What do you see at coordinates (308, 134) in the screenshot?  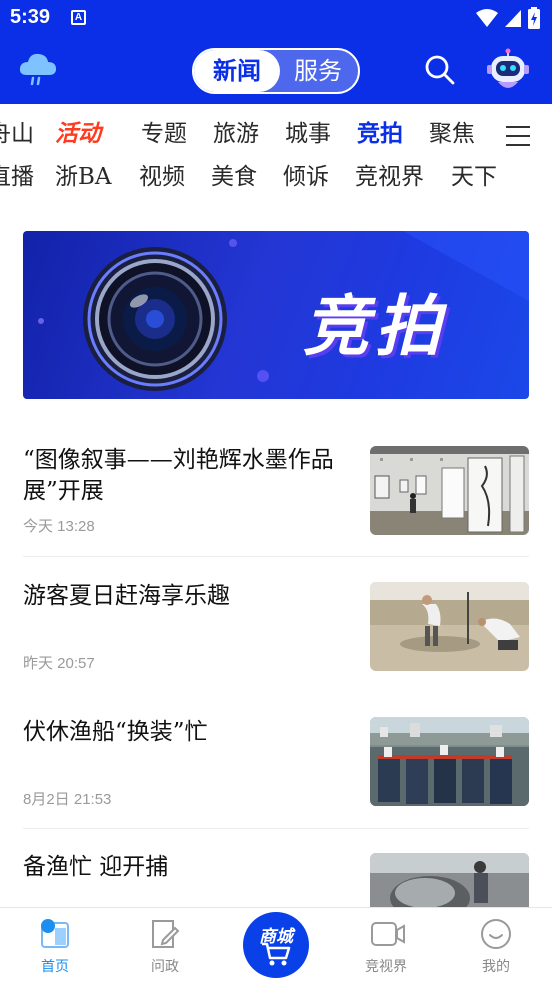 I see `category-city: 城事` at bounding box center [308, 134].